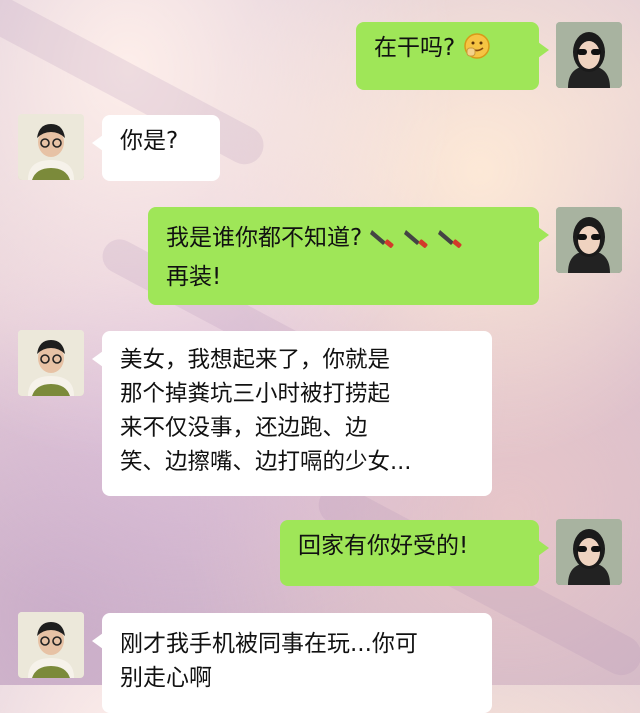 This screenshot has width=640, height=713. What do you see at coordinates (194, 277) in the screenshot?
I see `message-text: 再装!` at bounding box center [194, 277].